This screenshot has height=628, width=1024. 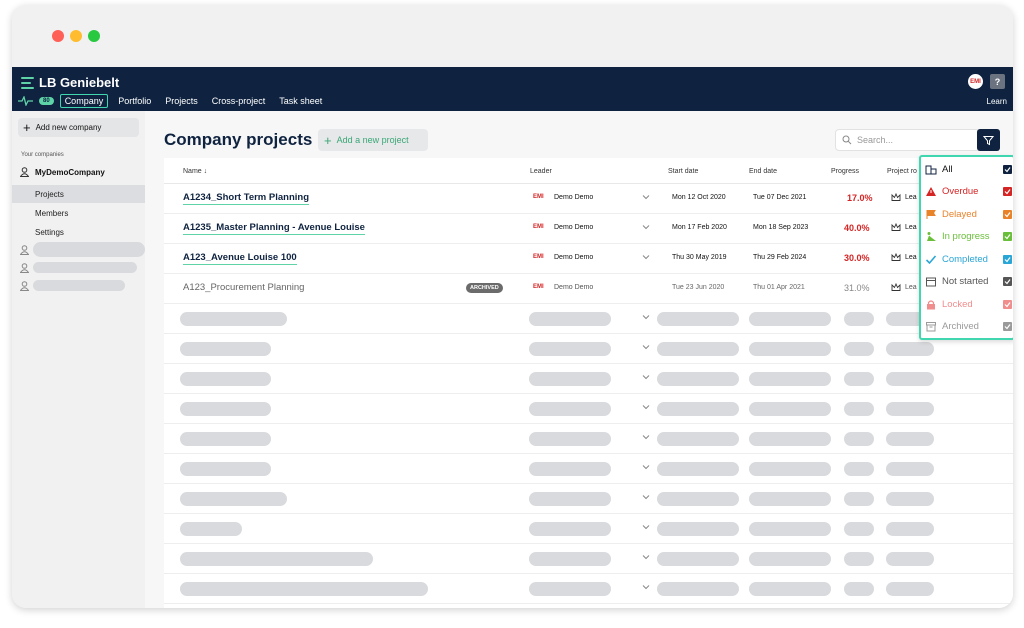 I want to click on column-header-end-date: End date, so click(x=763, y=171).